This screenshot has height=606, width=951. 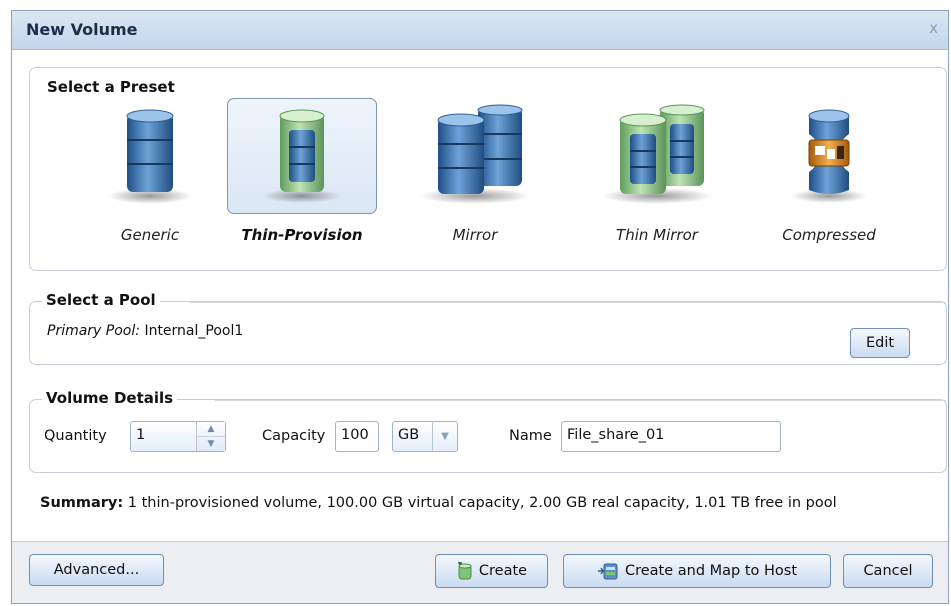 What do you see at coordinates (302, 235) in the screenshot?
I see `preset-label: Thin-Provision` at bounding box center [302, 235].